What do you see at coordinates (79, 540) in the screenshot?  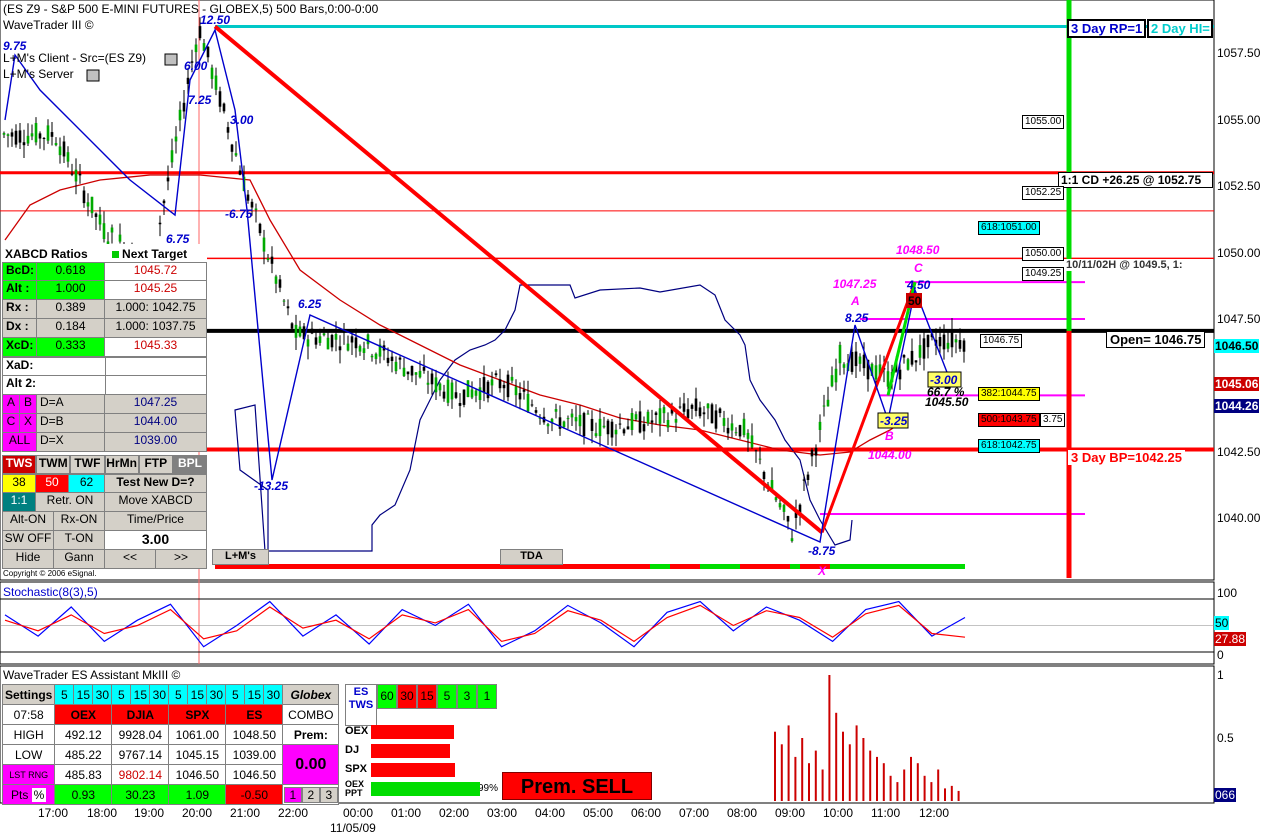 I see `t-on-button: T-ON` at bounding box center [79, 540].